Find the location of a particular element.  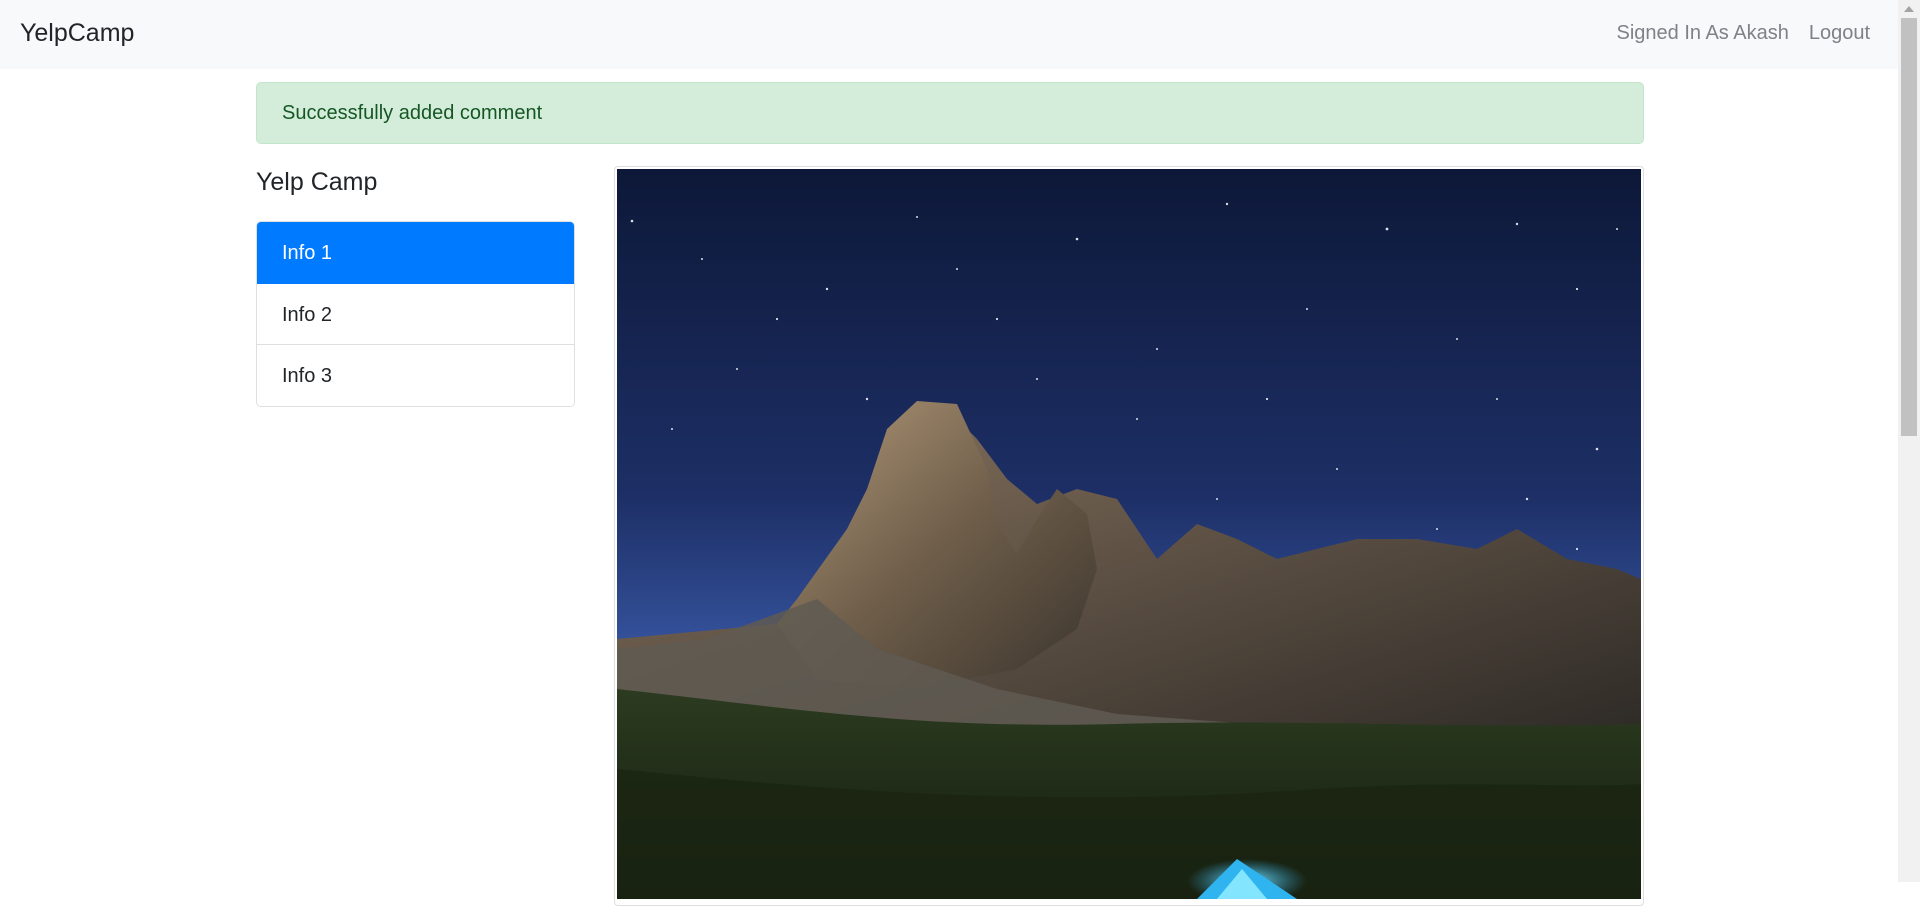

signed-in-link: Signed In As Akash is located at coordinates (1702, 33).